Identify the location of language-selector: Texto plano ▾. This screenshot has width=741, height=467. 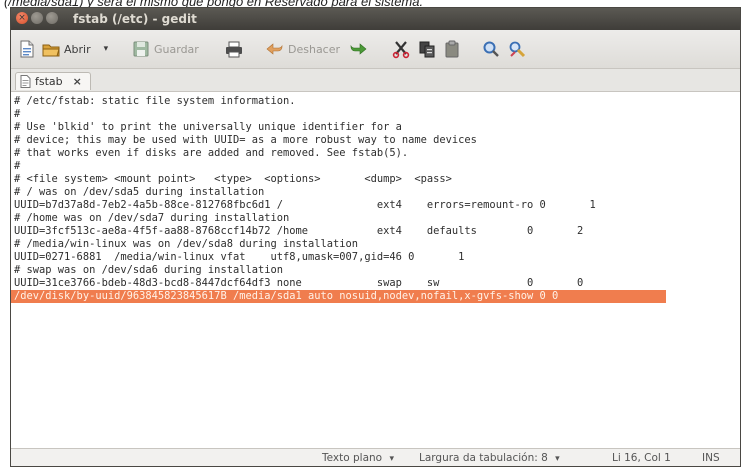
(358, 458).